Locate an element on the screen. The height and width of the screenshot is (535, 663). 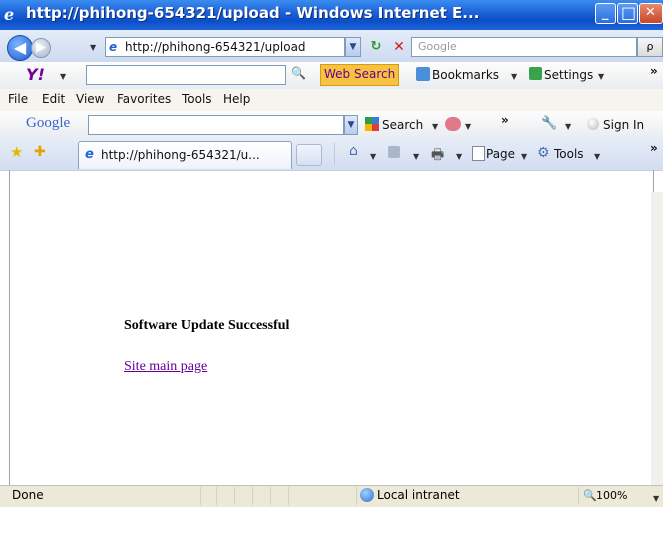
zoom-dropdown-icon: ▼ is located at coordinates (656, 498).